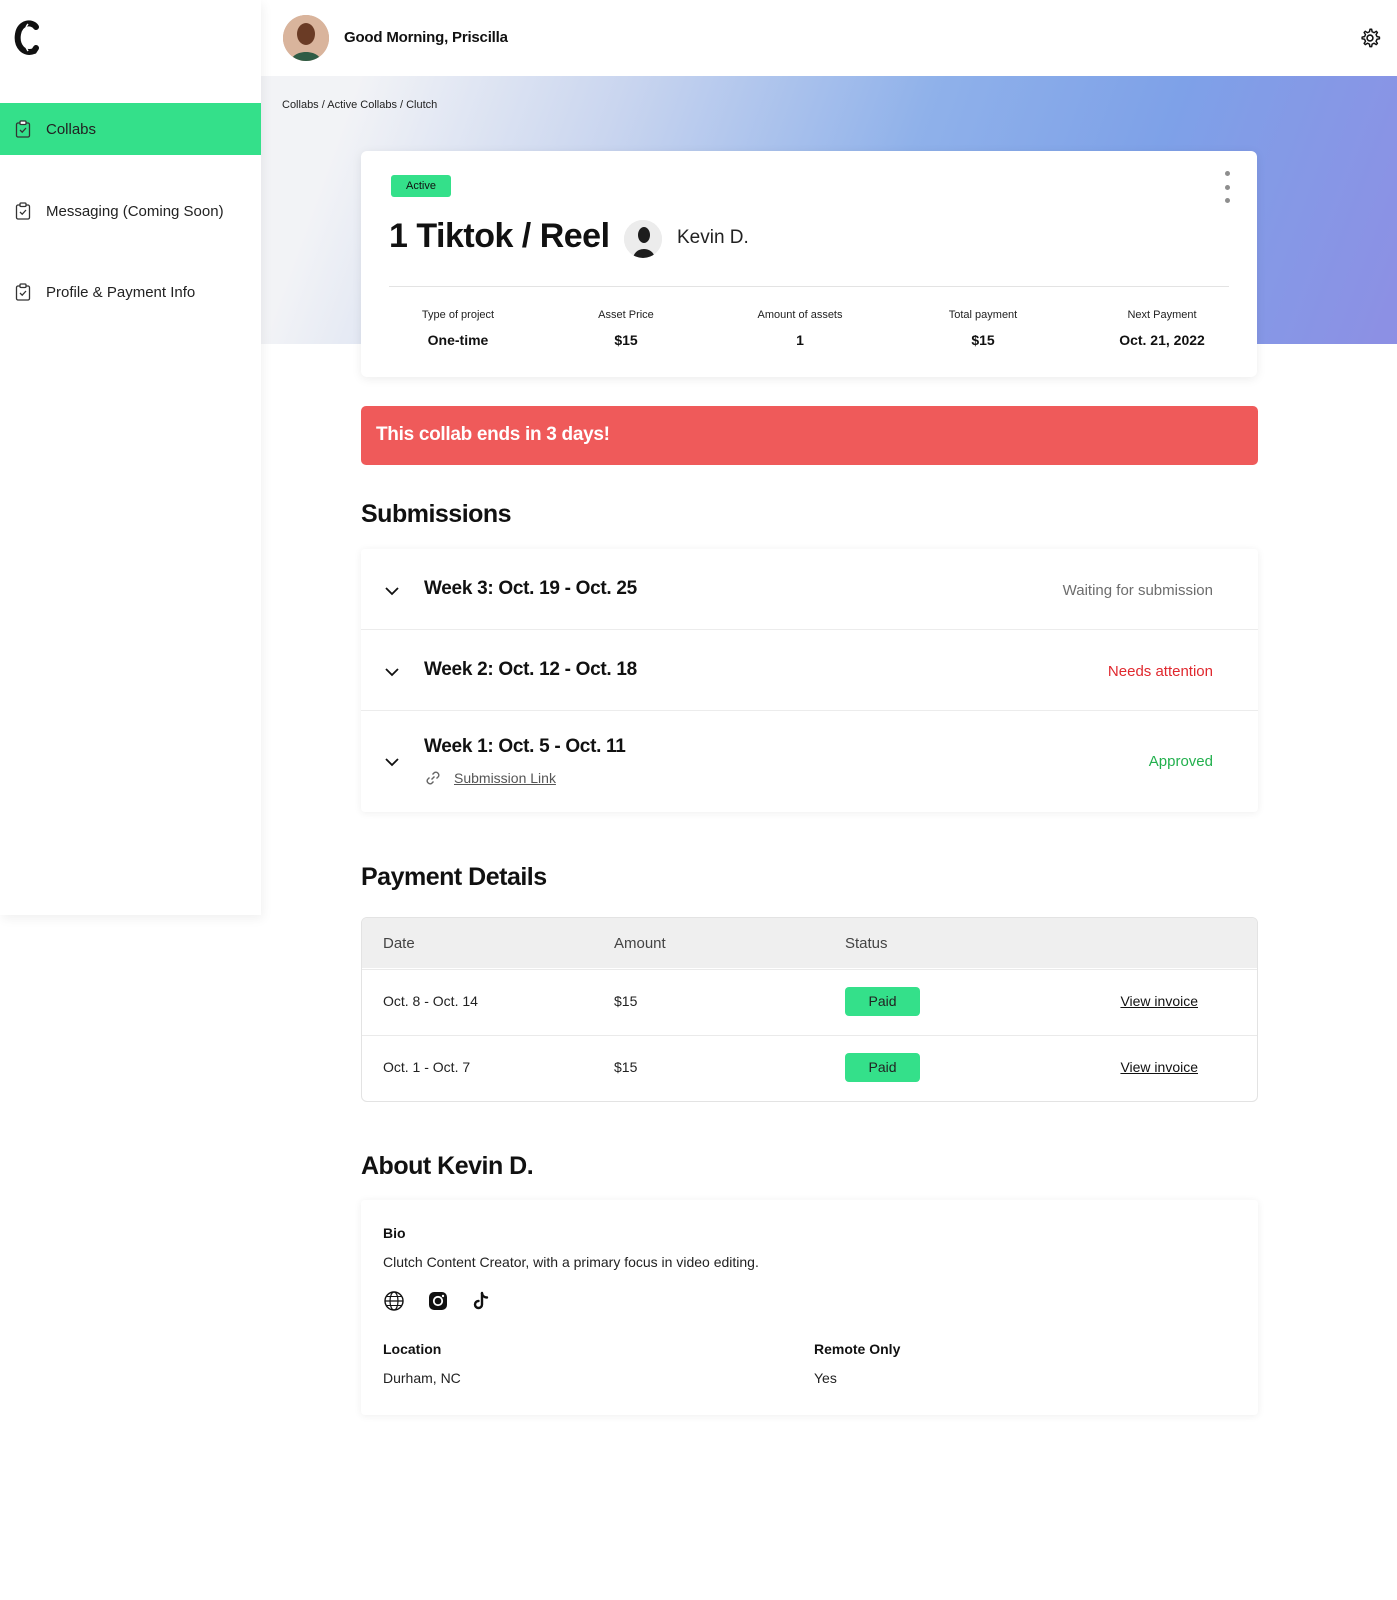 The height and width of the screenshot is (1600, 1397). What do you see at coordinates (800, 315) in the screenshot?
I see `stat-label: Amount of assets` at bounding box center [800, 315].